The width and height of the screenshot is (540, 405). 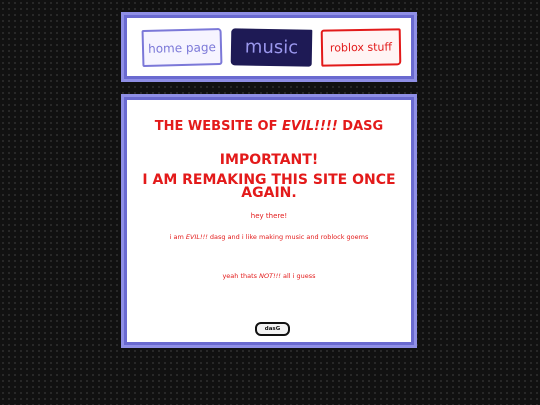 I want to click on roblox-stuff-button: roblox stuff, so click(x=361, y=47).